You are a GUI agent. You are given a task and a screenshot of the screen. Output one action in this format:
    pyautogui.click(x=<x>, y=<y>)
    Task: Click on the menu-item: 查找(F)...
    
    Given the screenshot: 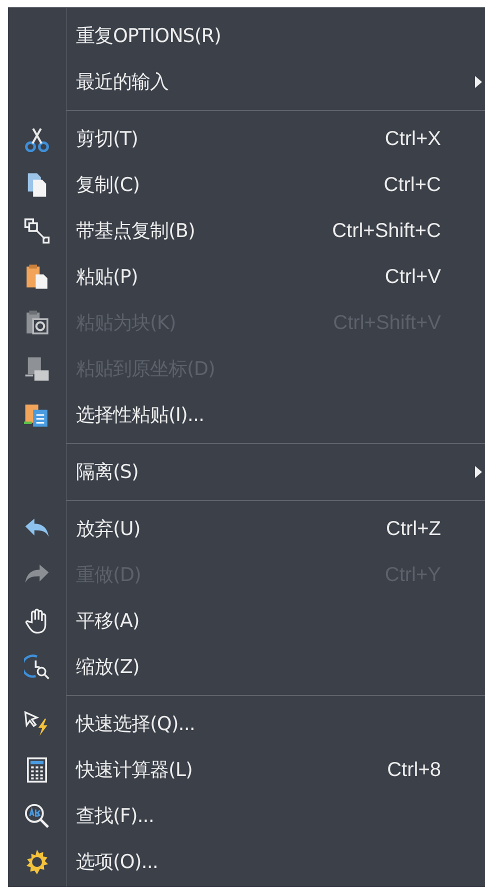 What is the action you would take?
    pyautogui.click(x=246, y=816)
    